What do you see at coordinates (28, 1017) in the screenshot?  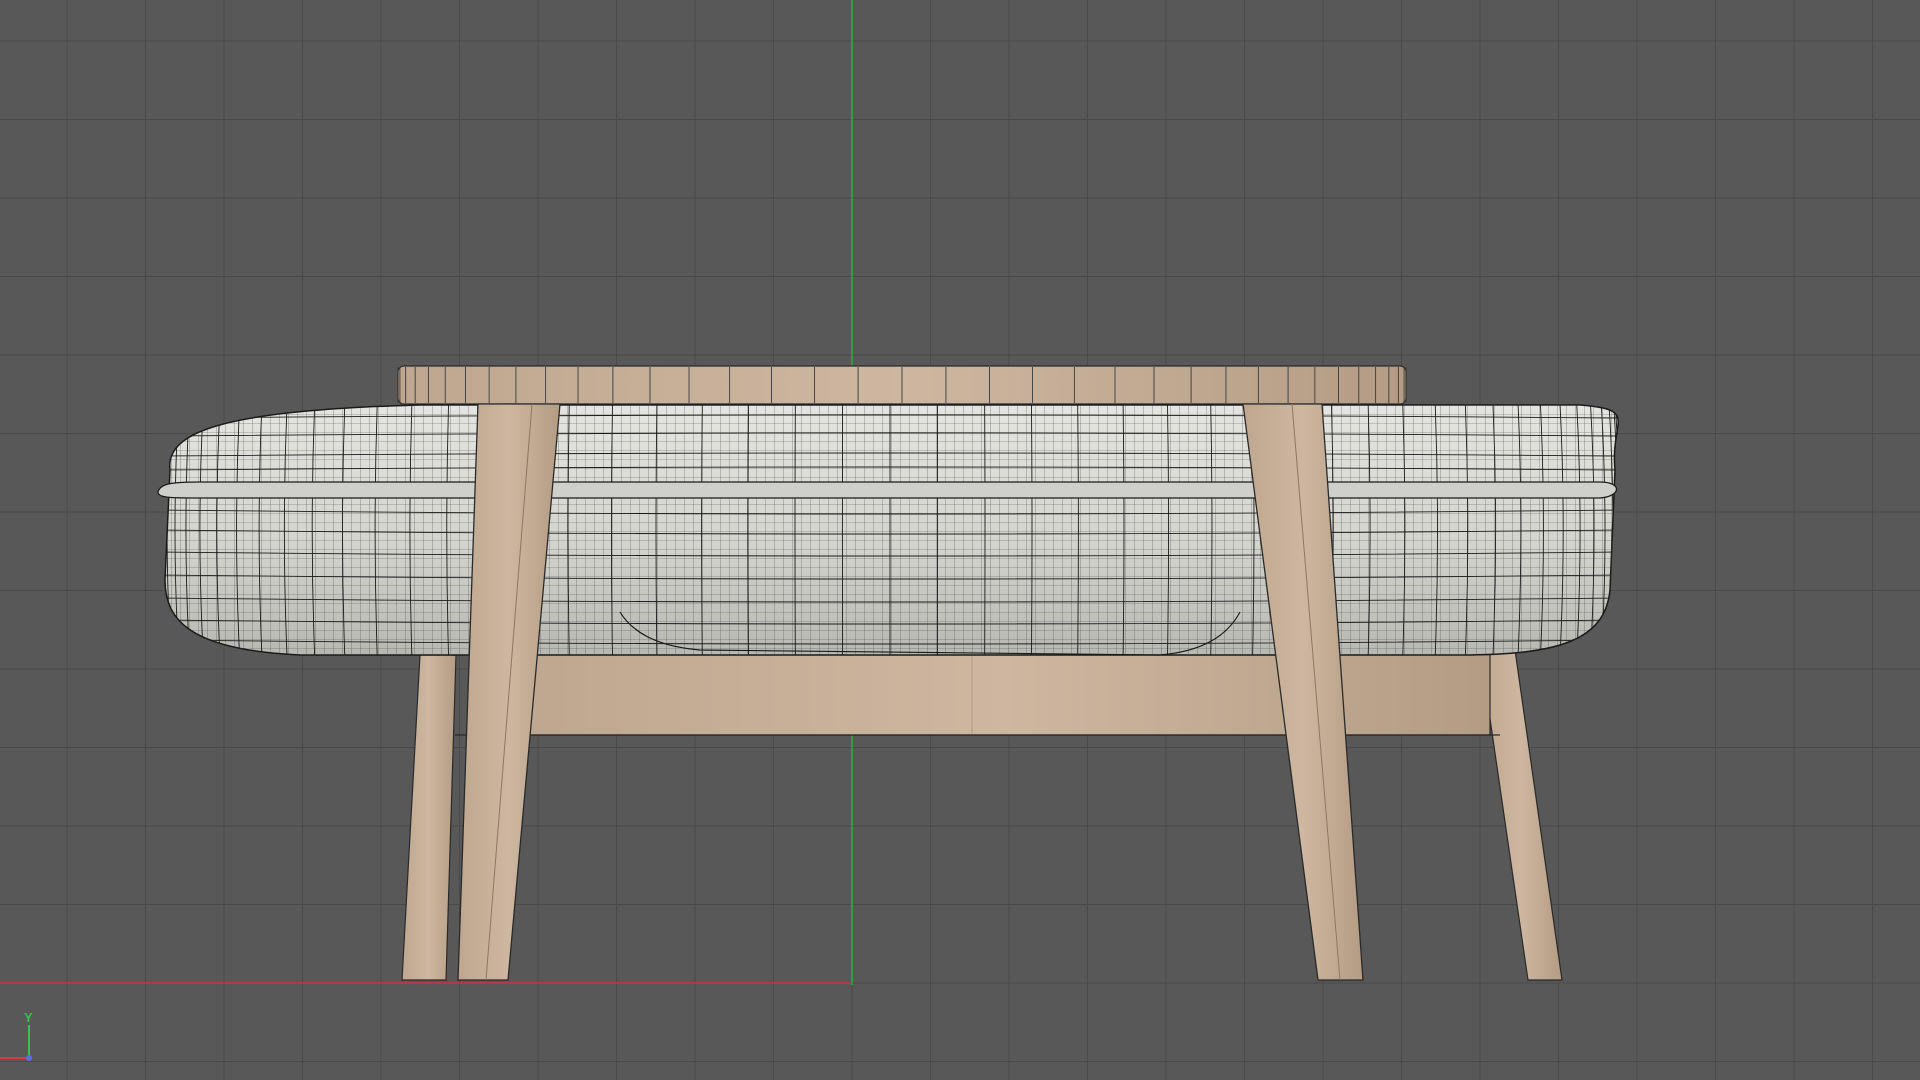 I see `gizmo-y-label: Y` at bounding box center [28, 1017].